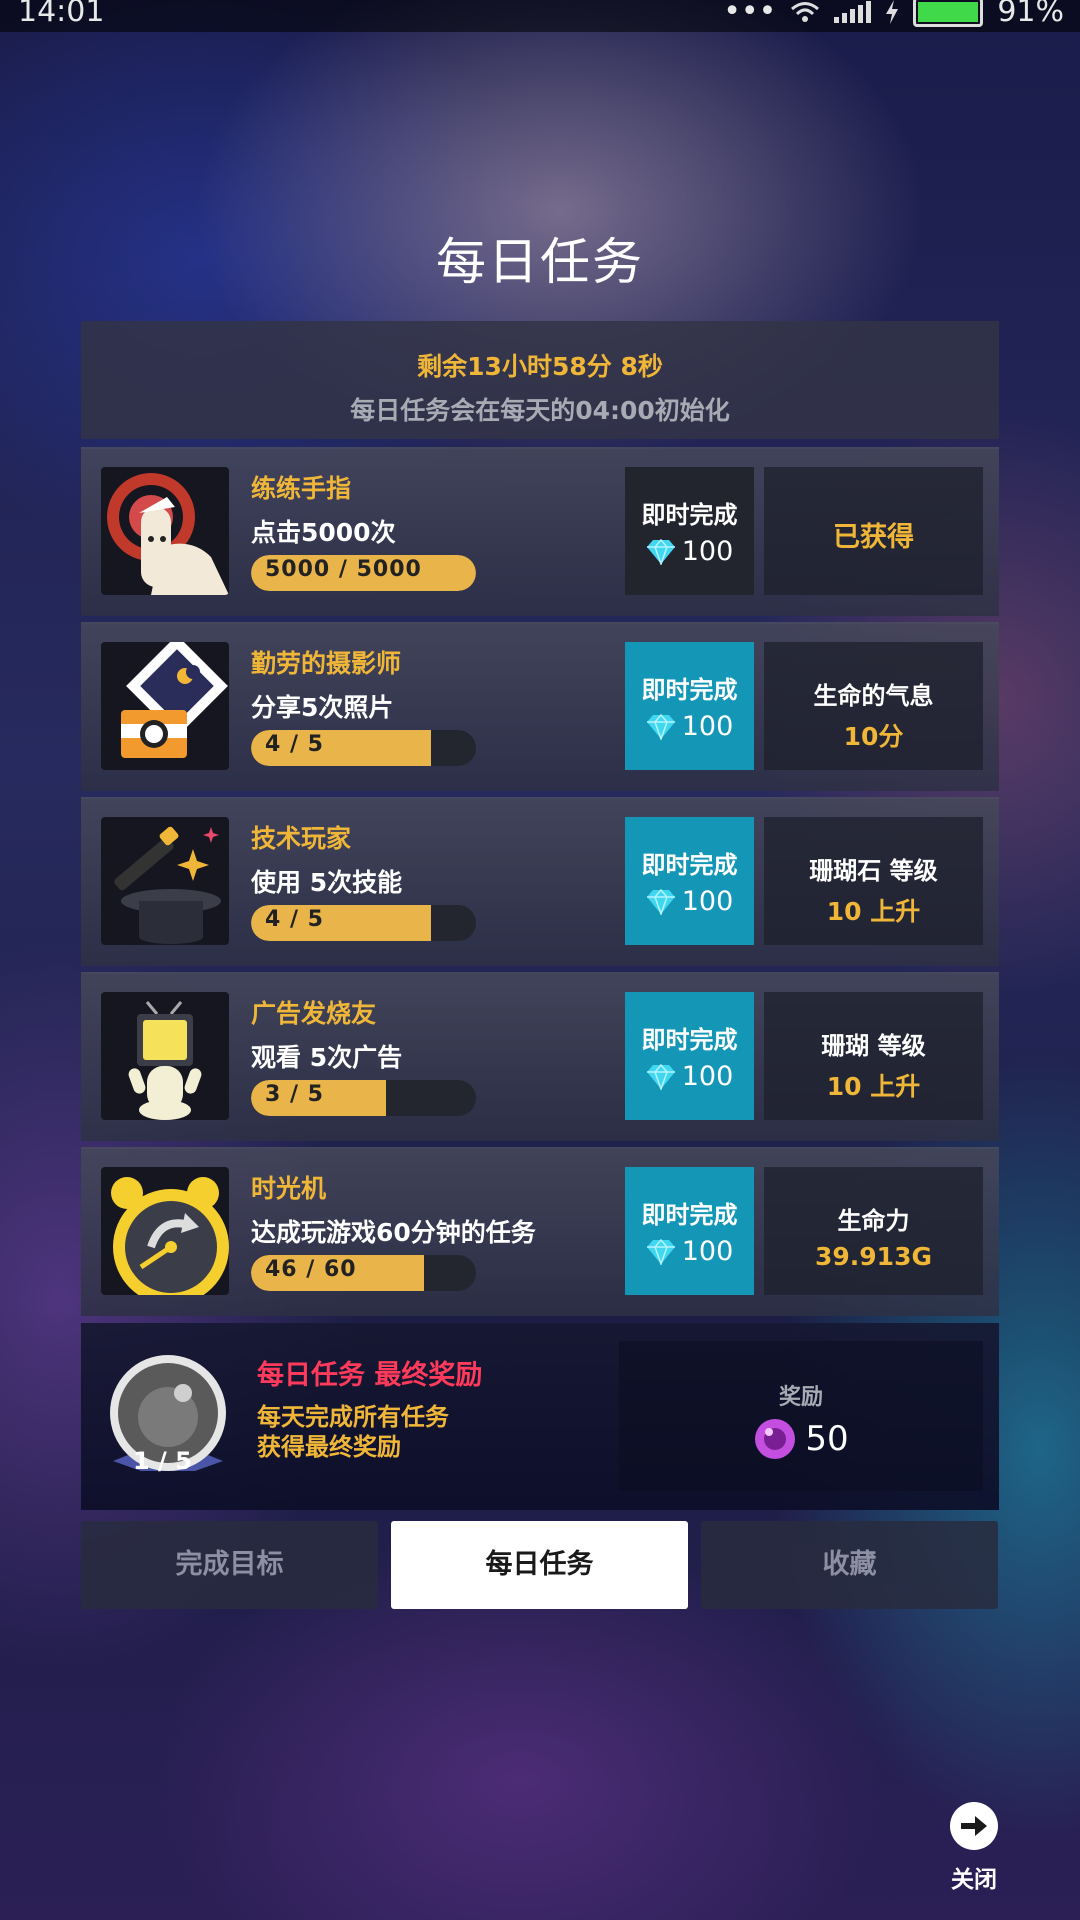 The height and width of the screenshot is (1920, 1080). What do you see at coordinates (873, 871) in the screenshot?
I see `reward-label: 珊瑚石 等级` at bounding box center [873, 871].